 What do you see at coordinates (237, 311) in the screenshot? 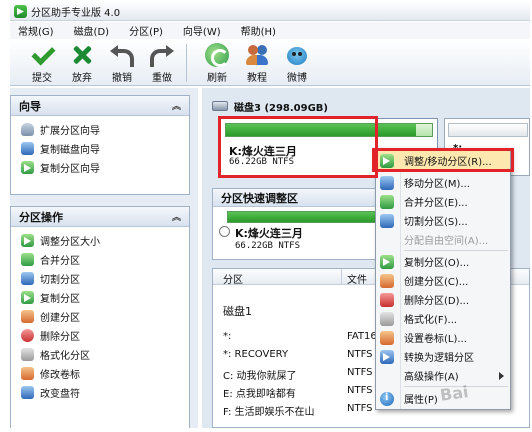
I see `table-disk-row: 磁盘1` at bounding box center [237, 311].